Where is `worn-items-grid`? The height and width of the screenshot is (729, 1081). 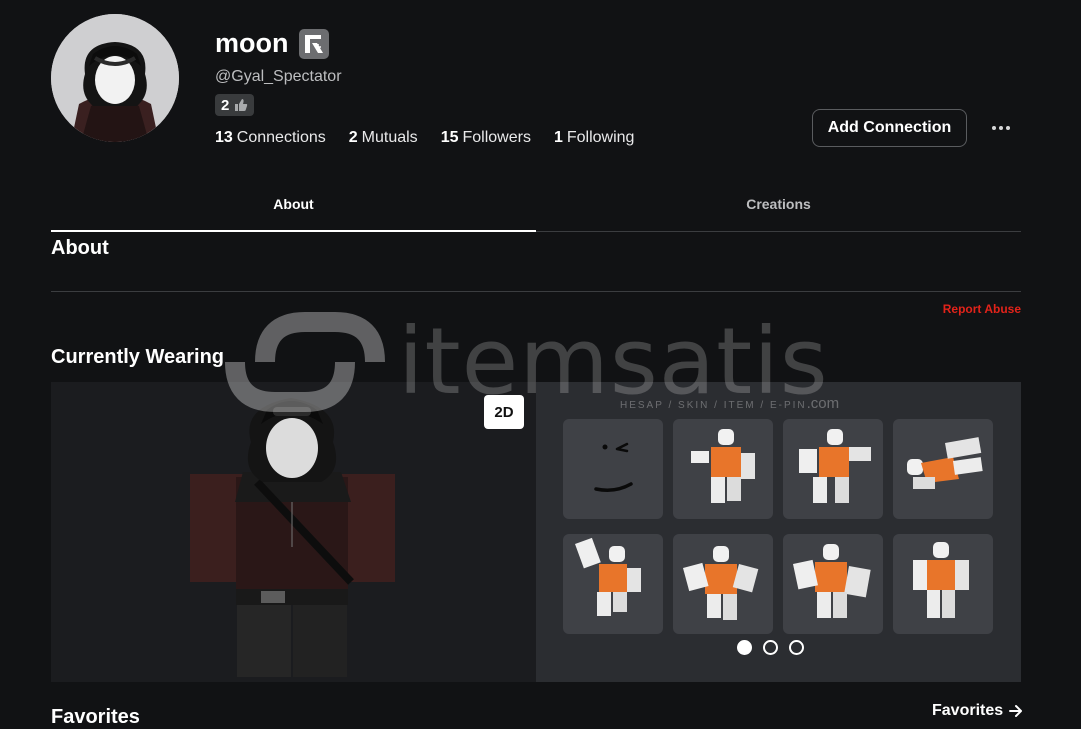
worn-items-grid is located at coordinates (778, 526).